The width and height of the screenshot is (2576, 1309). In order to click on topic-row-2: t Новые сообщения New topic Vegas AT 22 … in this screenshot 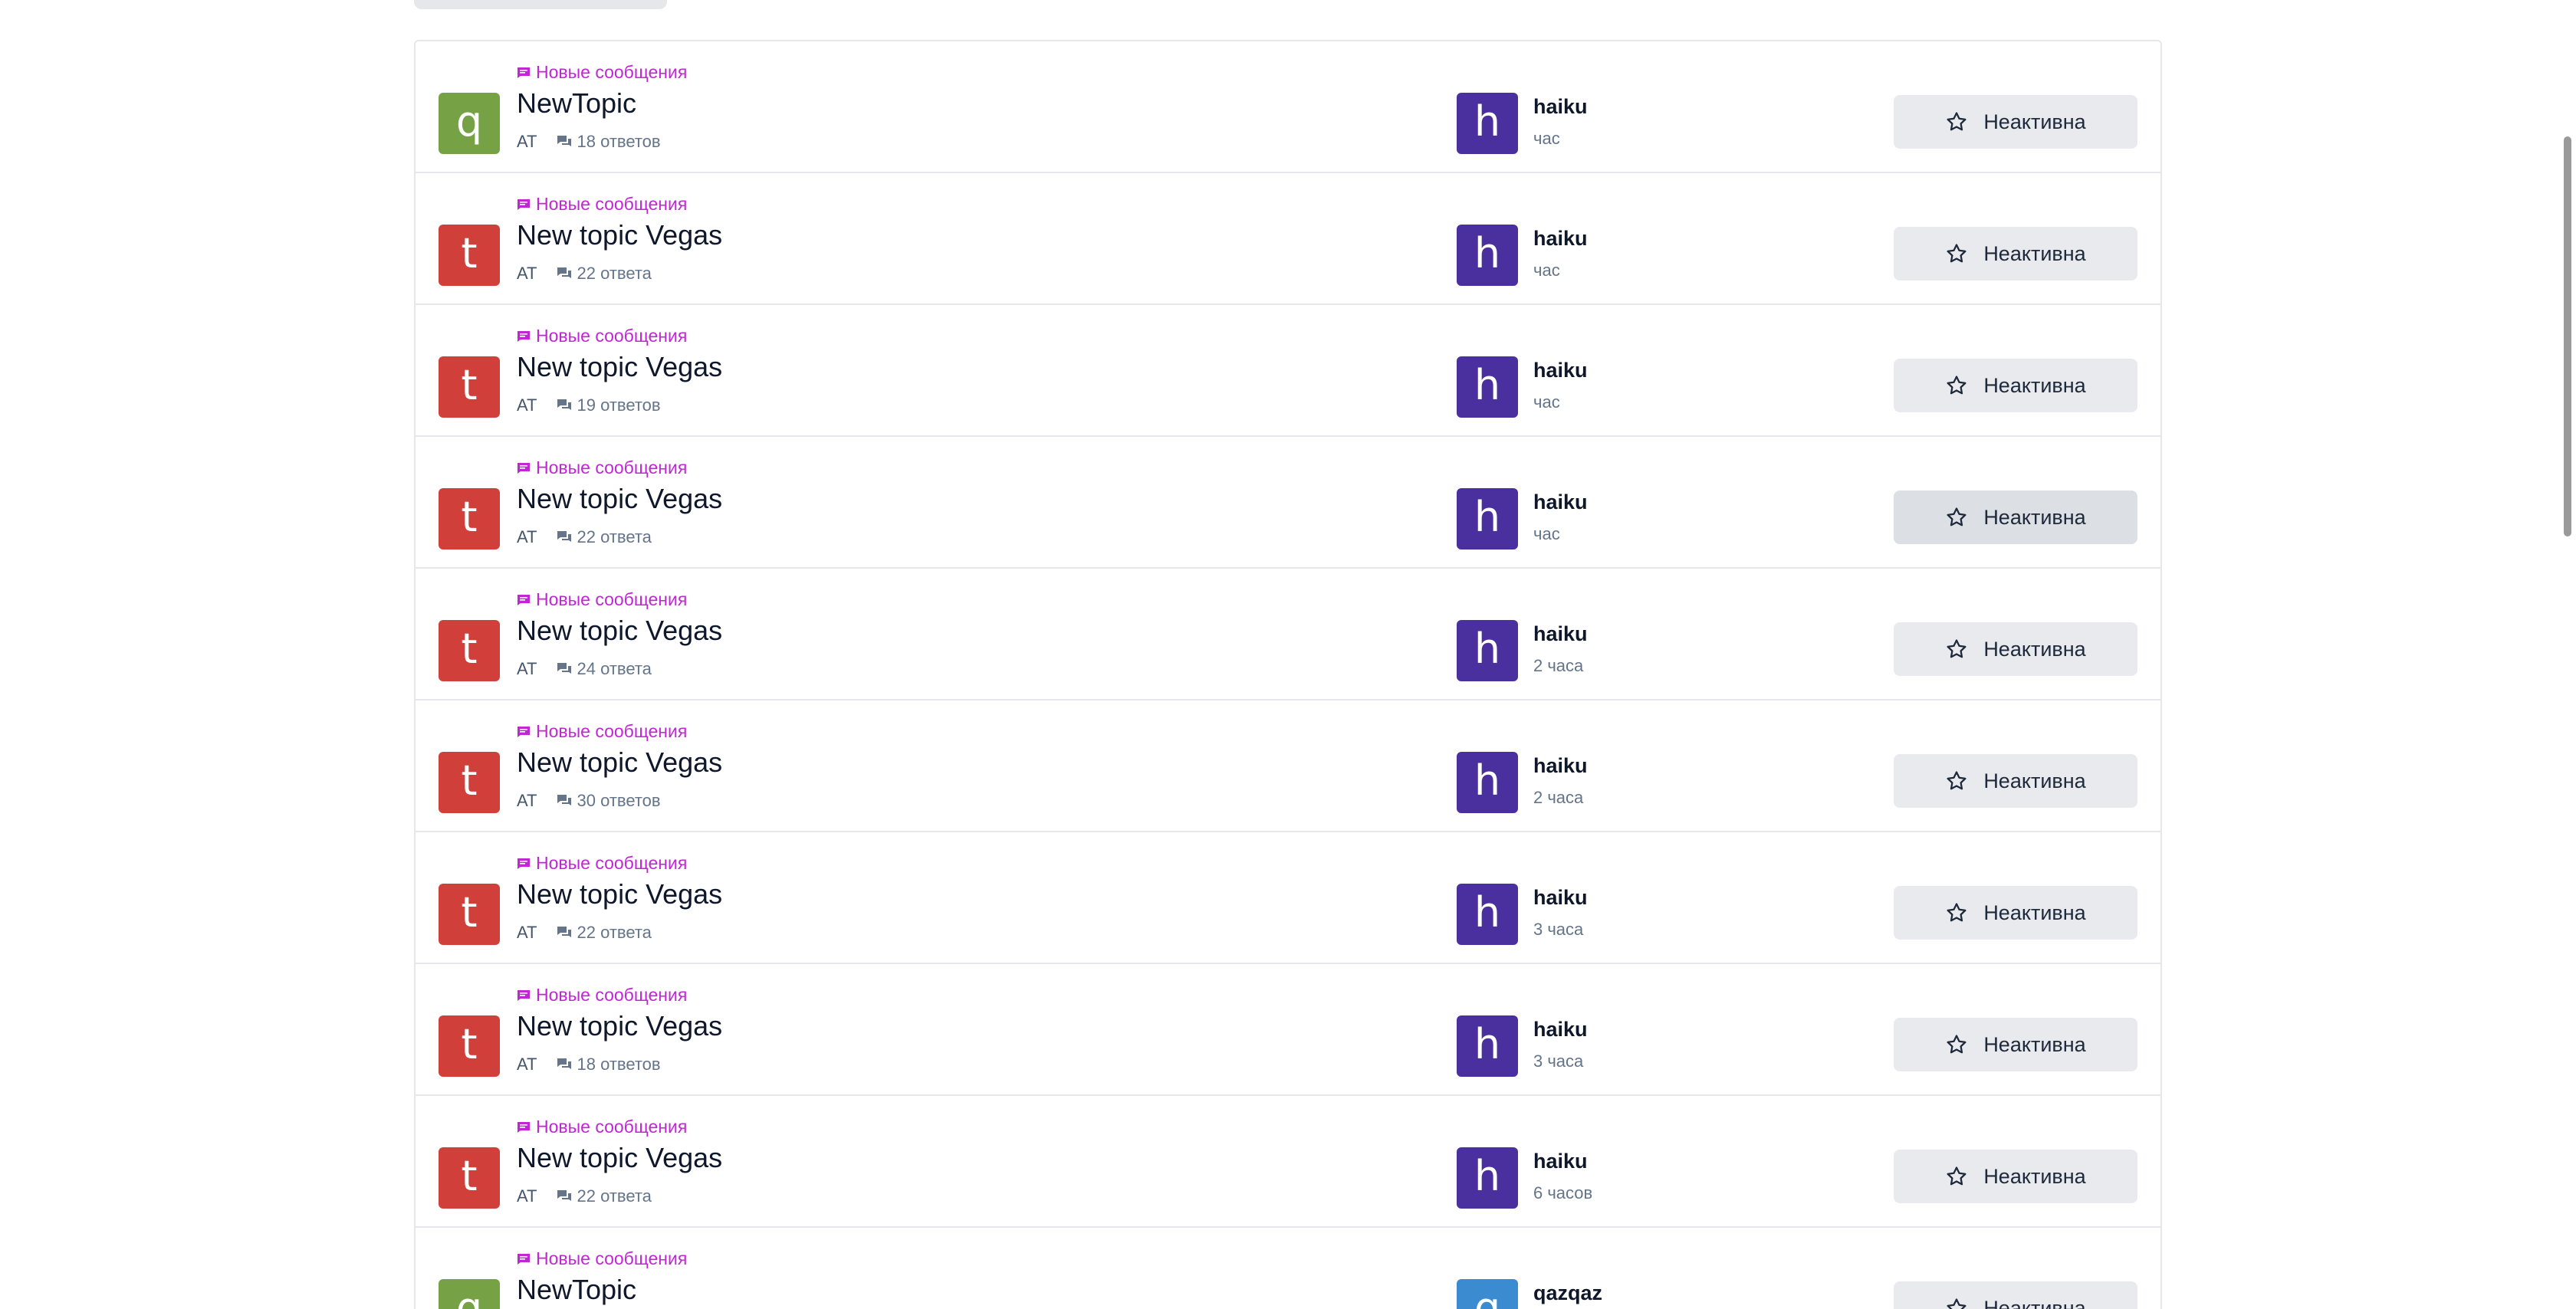, I will do `click(1288, 239)`.